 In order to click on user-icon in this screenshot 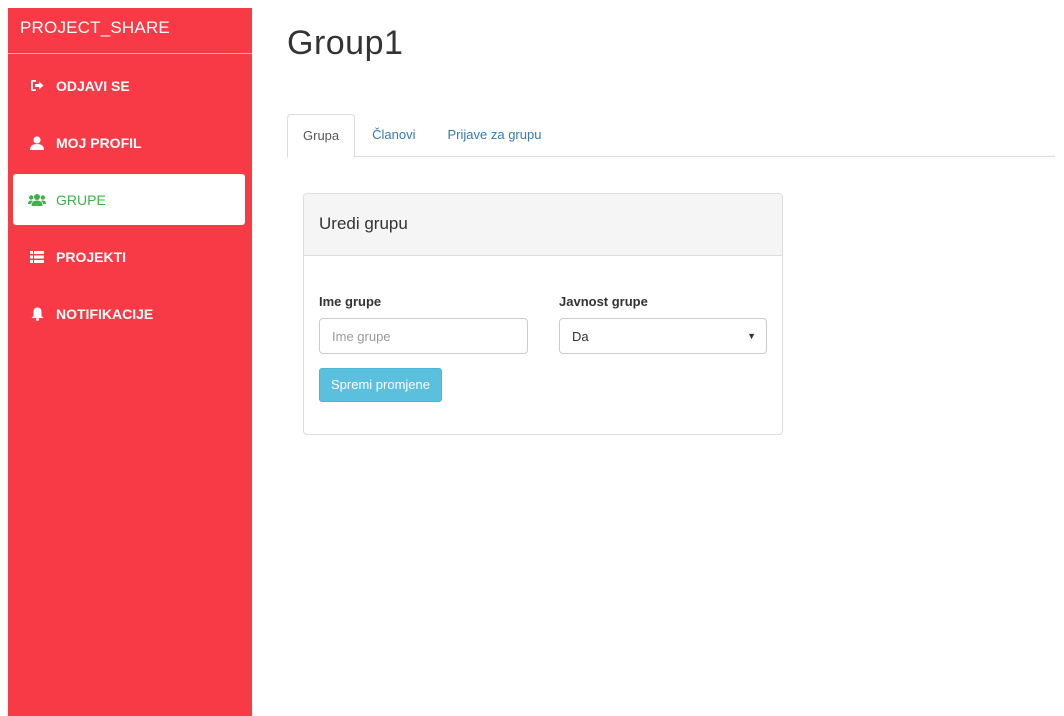, I will do `click(37, 143)`.